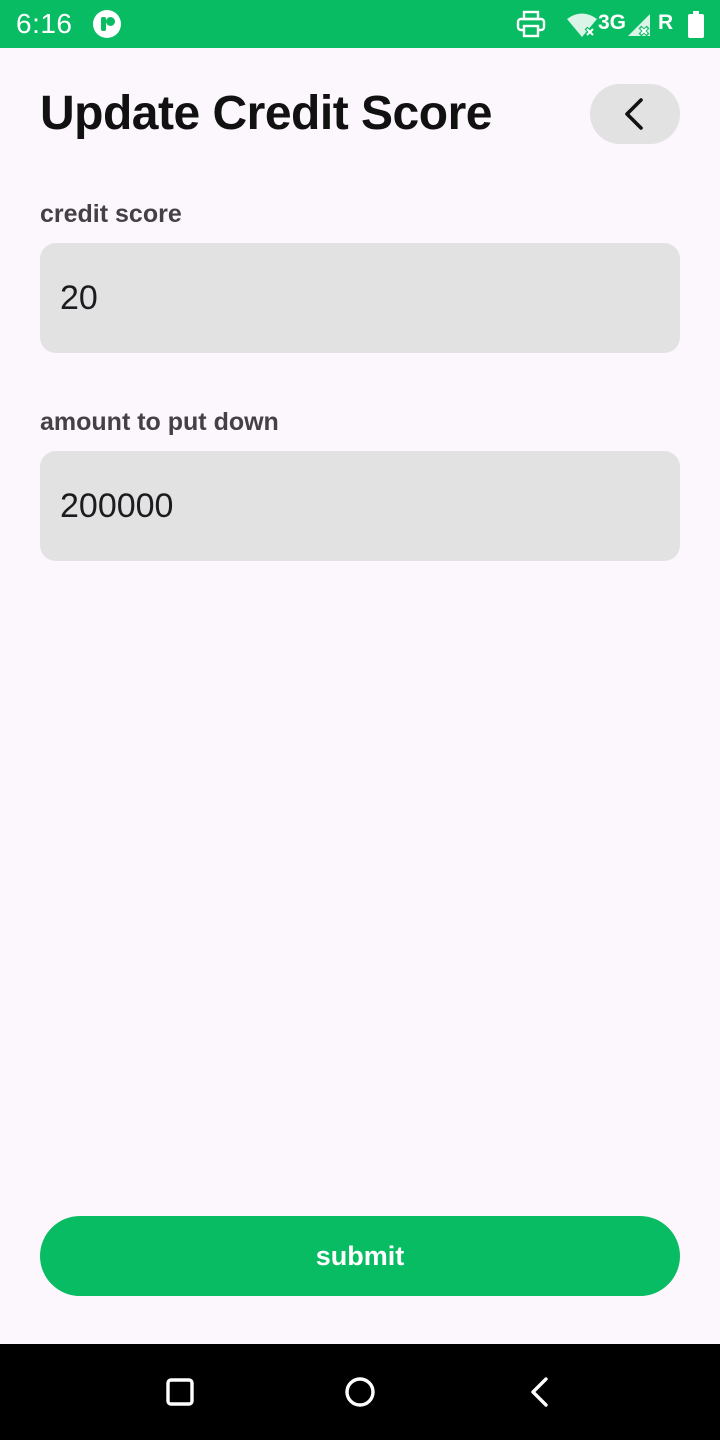 This screenshot has width=720, height=1440. Describe the element at coordinates (582, 25) in the screenshot. I see `wifi-icon` at that location.